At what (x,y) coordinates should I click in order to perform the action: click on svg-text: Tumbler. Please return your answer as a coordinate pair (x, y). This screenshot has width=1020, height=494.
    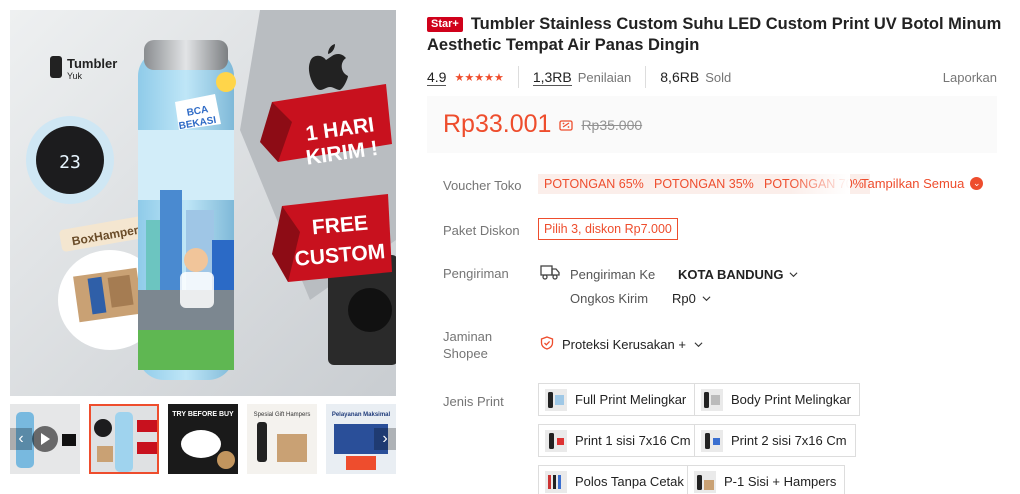
    Looking at the image, I should click on (92, 63).